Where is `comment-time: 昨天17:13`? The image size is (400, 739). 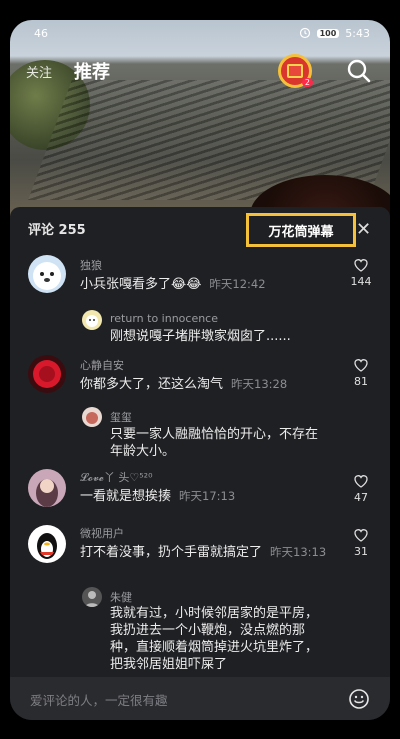
comment-time: 昨天17:13 is located at coordinates (207, 496).